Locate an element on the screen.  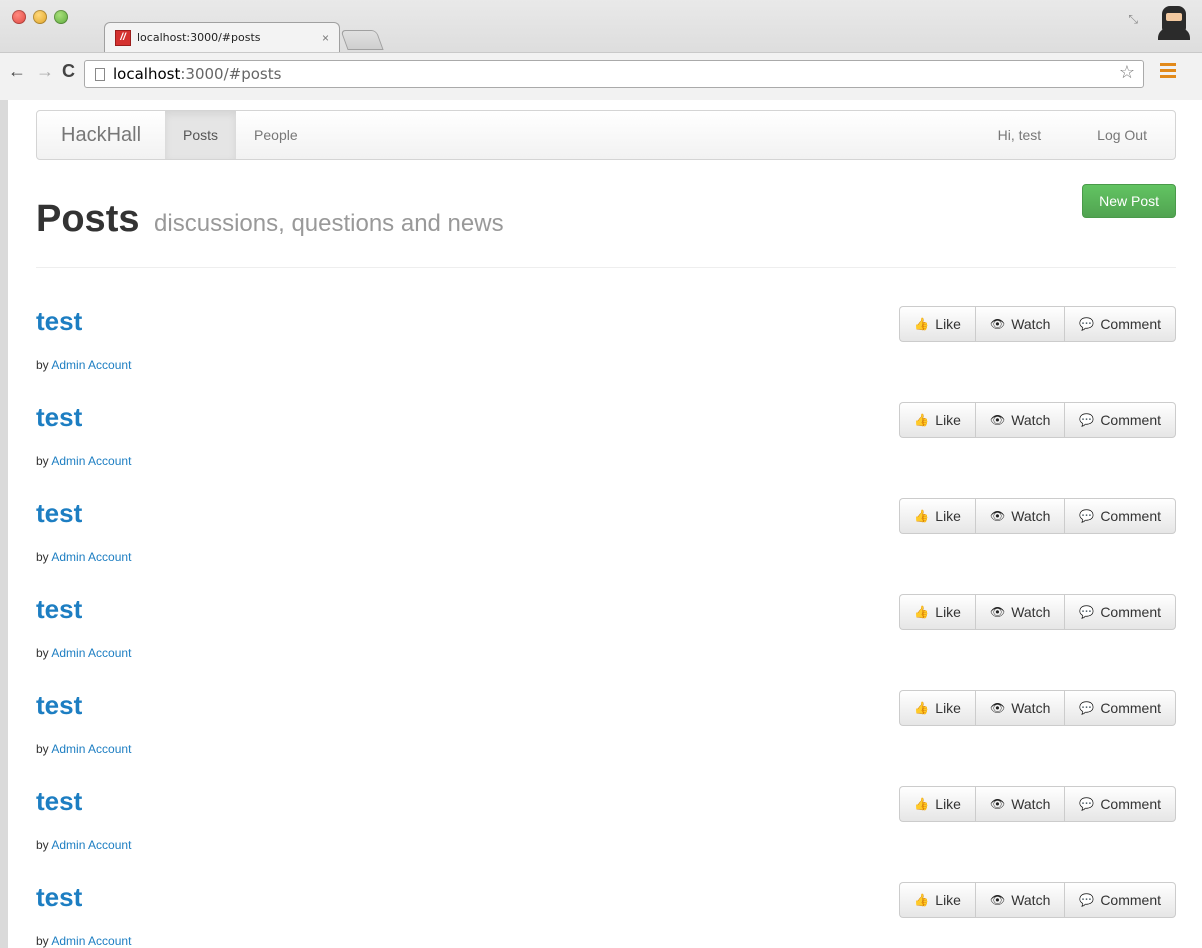
favicon-icon: // is located at coordinates (123, 37).